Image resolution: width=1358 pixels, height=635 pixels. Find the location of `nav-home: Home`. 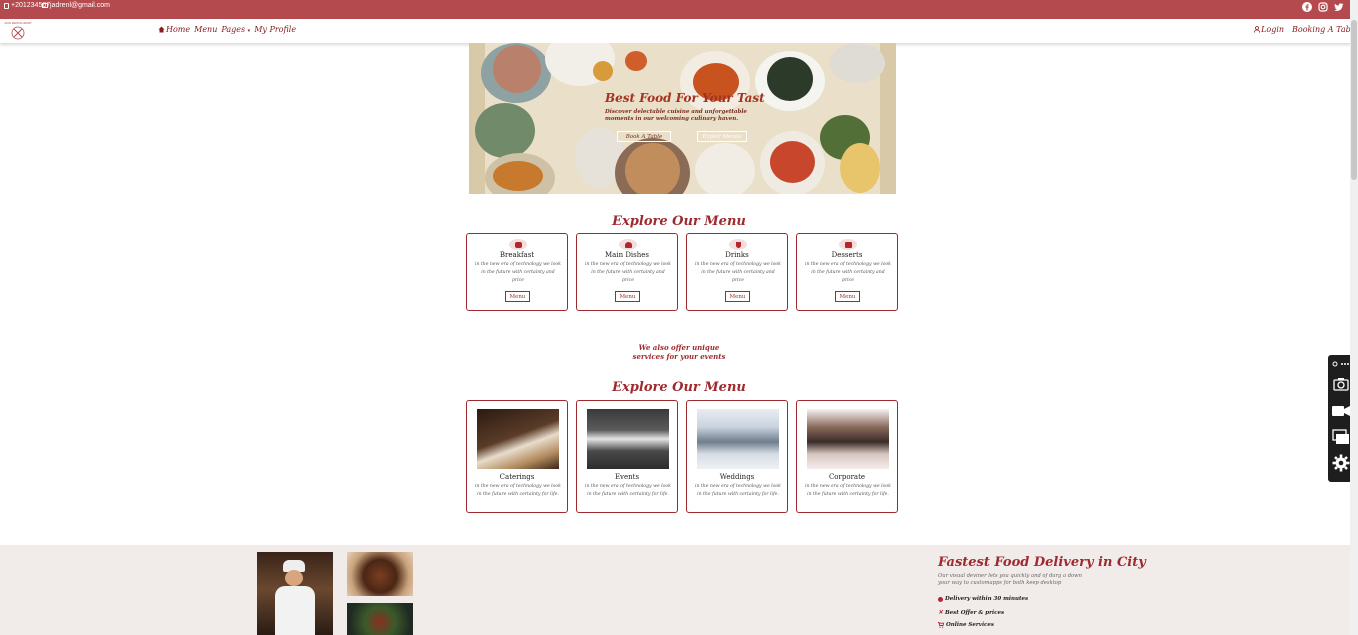

nav-home: Home is located at coordinates (174, 29).